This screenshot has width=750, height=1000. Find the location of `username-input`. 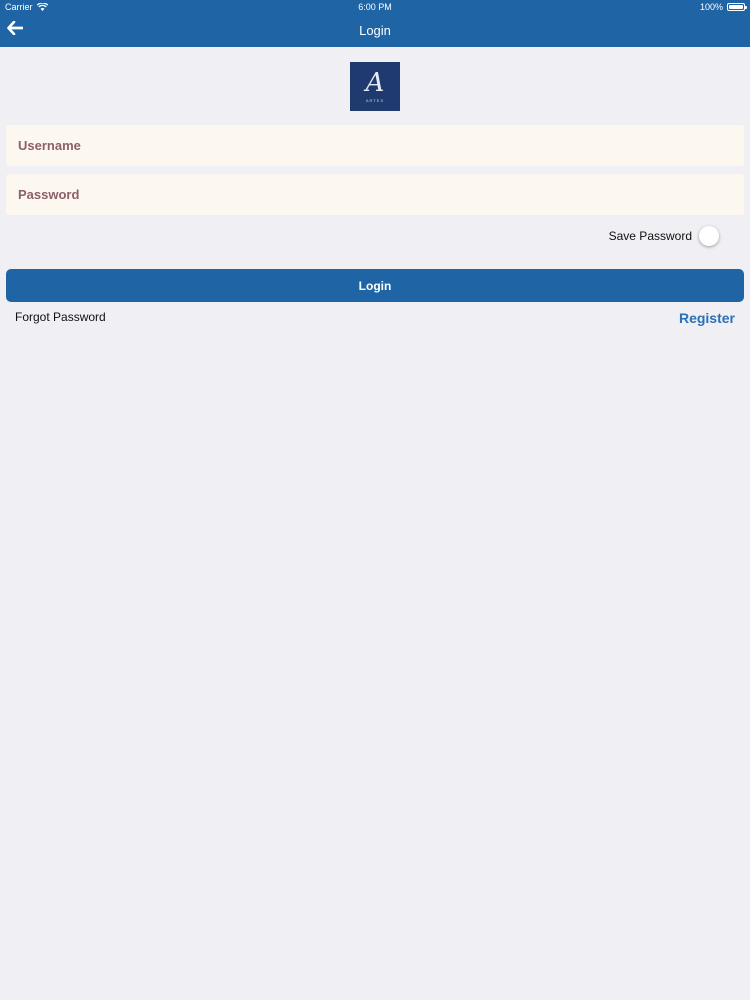

username-input is located at coordinates (375, 145).